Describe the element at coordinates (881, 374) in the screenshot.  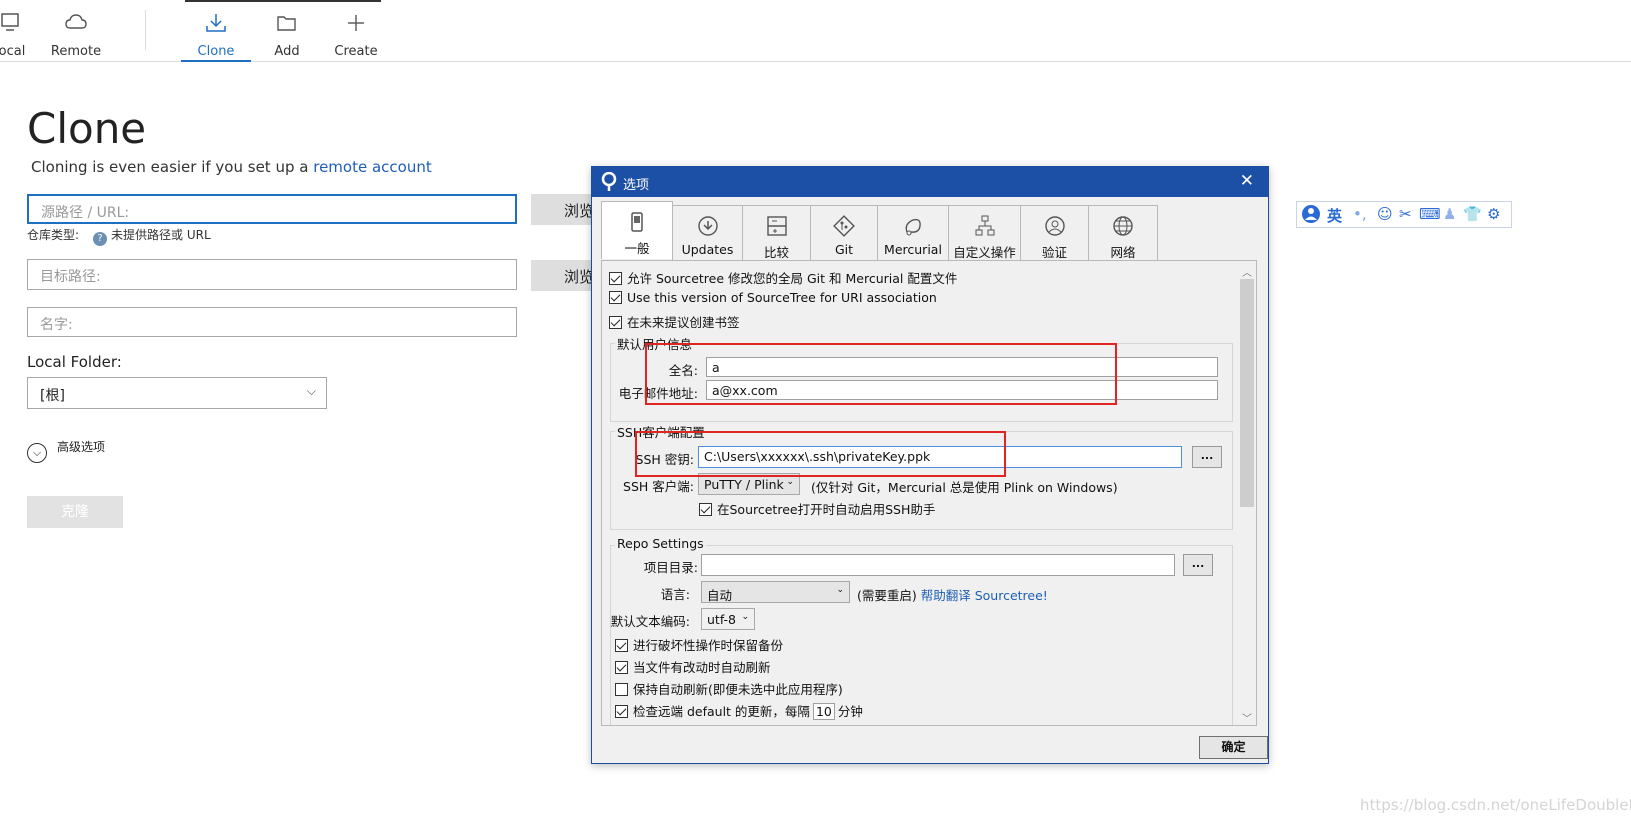
I see `annotation-box-user-info` at that location.